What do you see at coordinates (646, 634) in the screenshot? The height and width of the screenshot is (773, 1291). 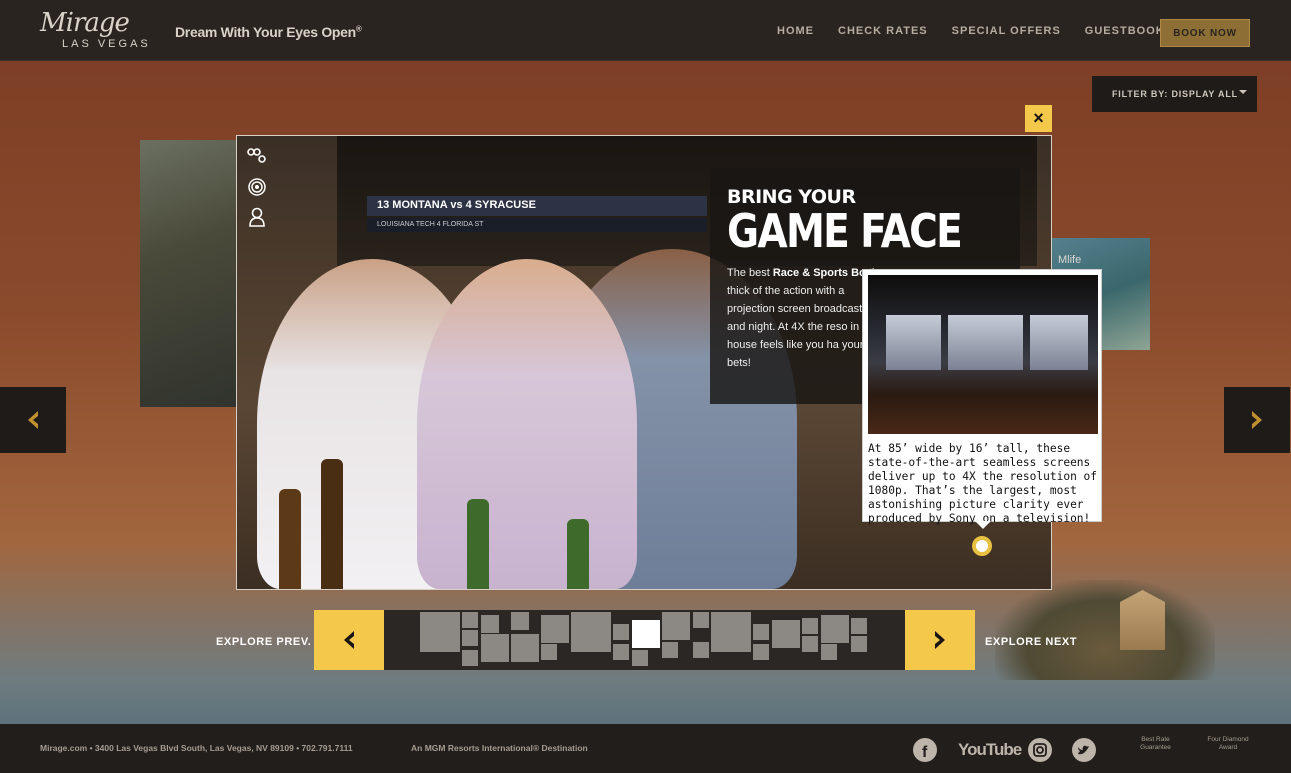 I see `thumbnail-active` at bounding box center [646, 634].